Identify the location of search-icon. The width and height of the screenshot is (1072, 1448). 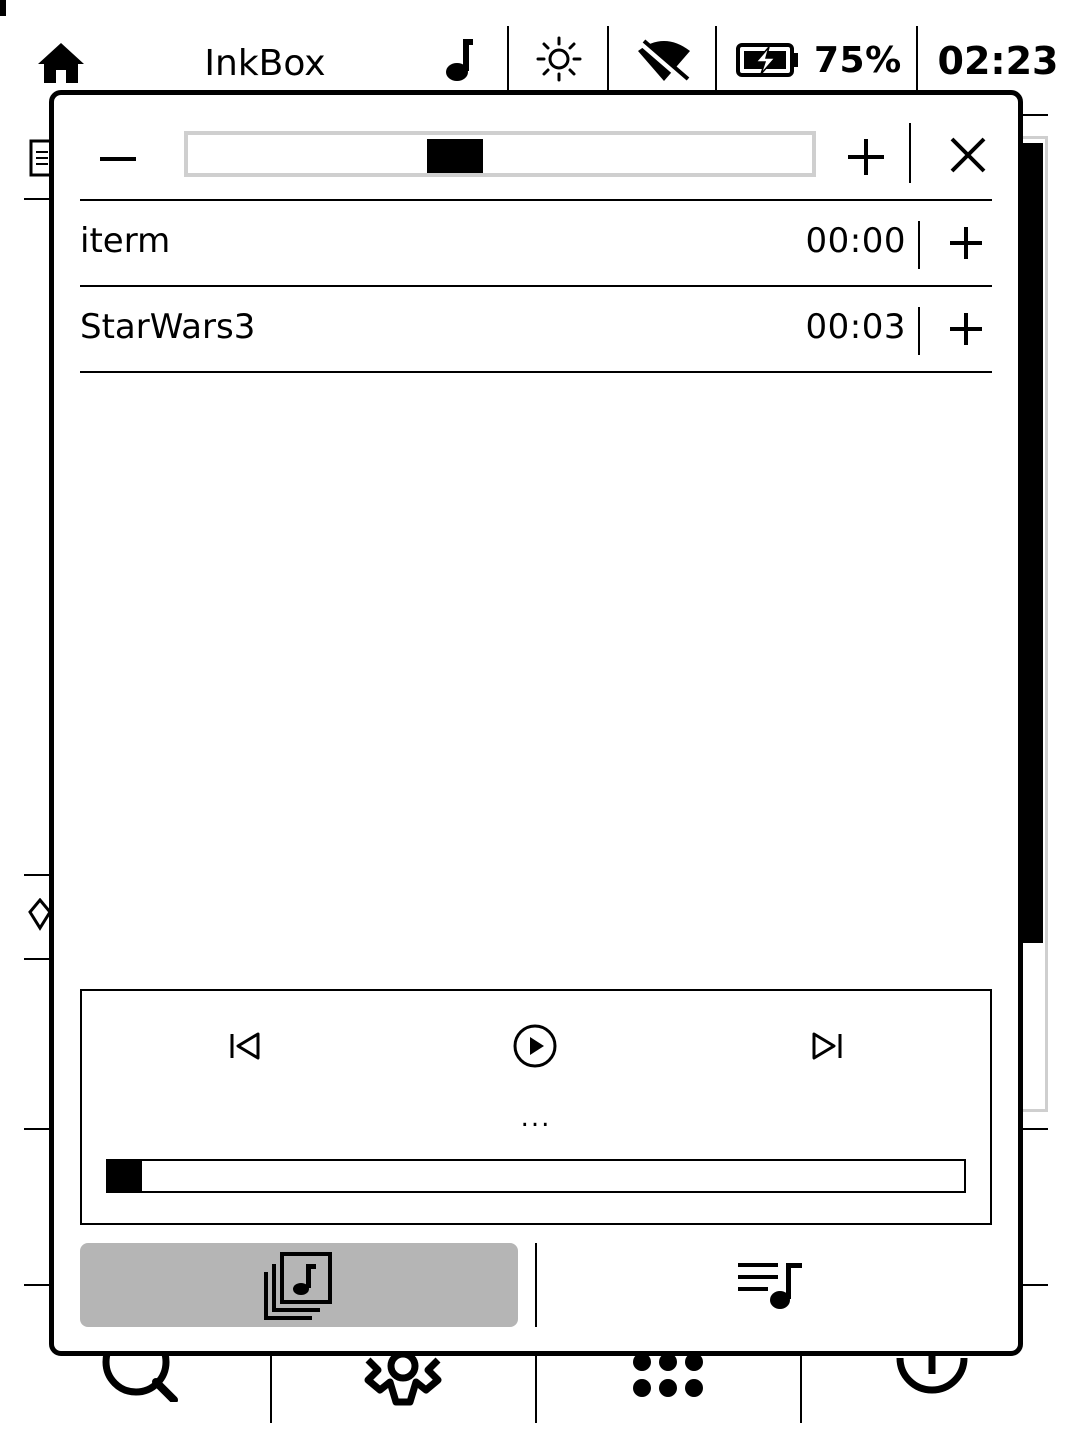
(140, 1377).